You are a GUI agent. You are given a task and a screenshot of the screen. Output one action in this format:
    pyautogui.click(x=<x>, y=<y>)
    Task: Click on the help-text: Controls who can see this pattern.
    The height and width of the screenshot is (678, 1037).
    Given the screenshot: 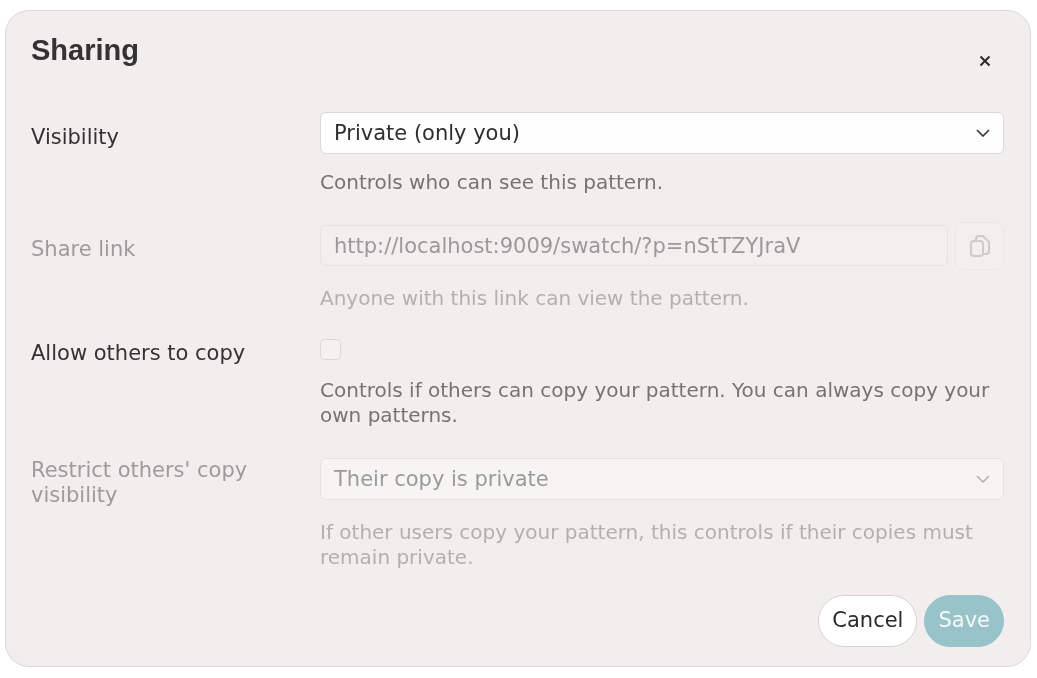 What is the action you would take?
    pyautogui.click(x=492, y=182)
    